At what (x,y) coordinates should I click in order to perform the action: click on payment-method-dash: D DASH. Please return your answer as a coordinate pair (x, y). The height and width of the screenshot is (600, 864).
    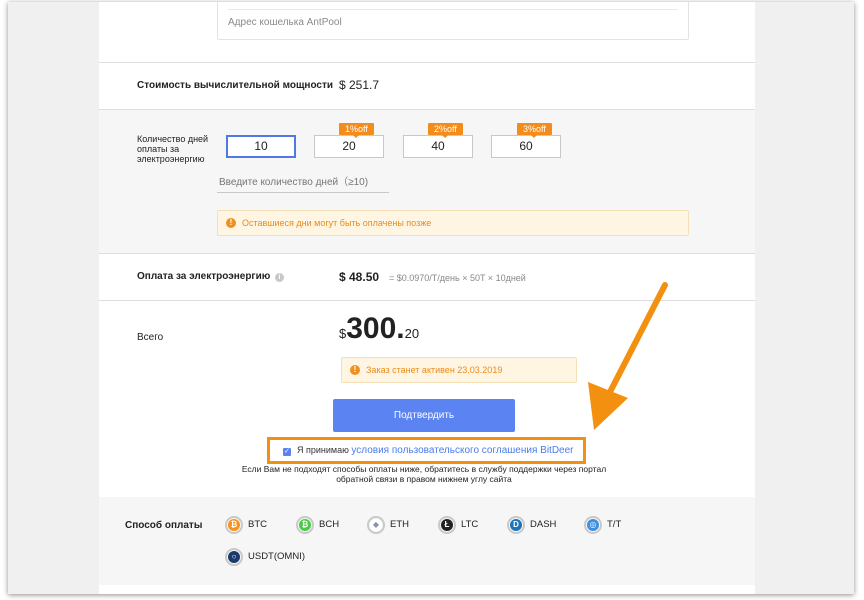
    Looking at the image, I should click on (531, 525).